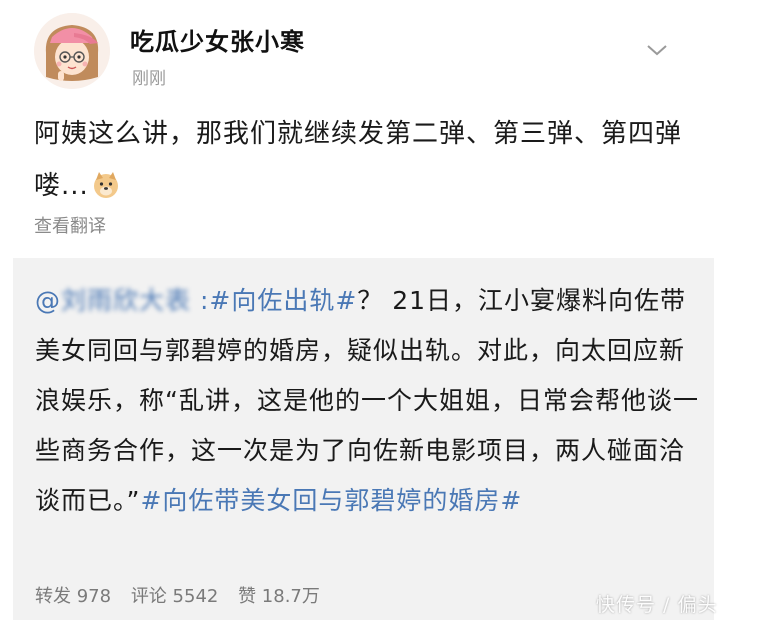 This screenshot has width=759, height=620. What do you see at coordinates (175, 596) in the screenshot?
I see `comment-count: 评论 5542` at bounding box center [175, 596].